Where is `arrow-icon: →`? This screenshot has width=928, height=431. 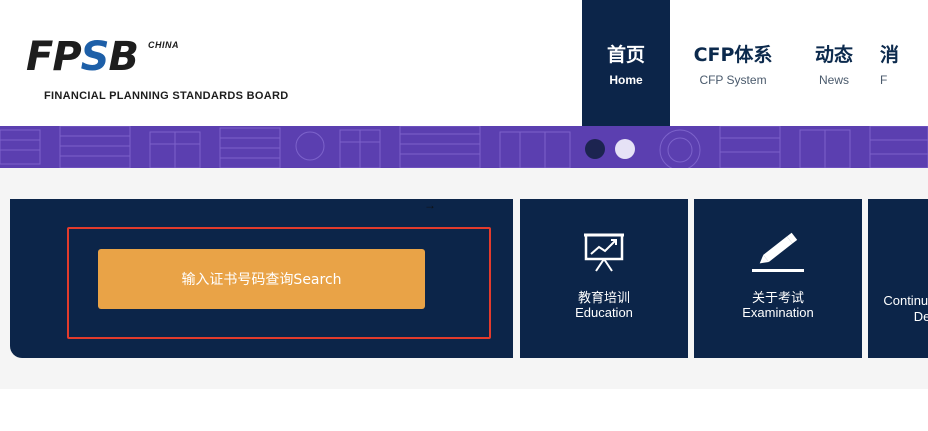
arrow-icon: → is located at coordinates (430, 205).